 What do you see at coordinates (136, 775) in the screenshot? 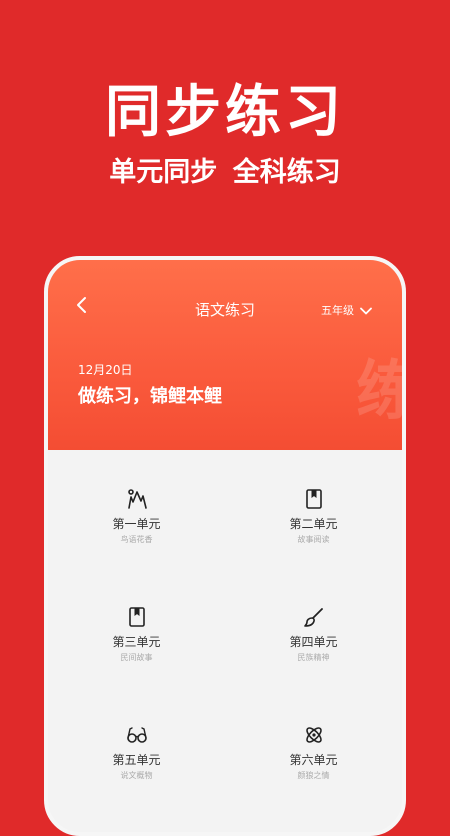
I see `unit-desc: 说文概物` at bounding box center [136, 775].